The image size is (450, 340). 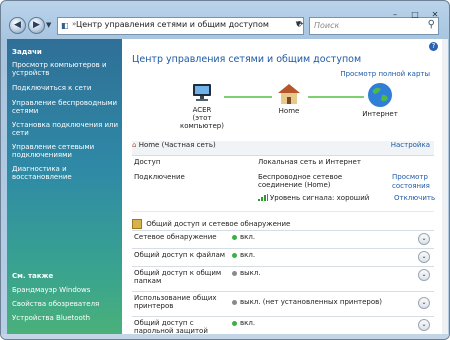 What do you see at coordinates (311, 302) in the screenshot?
I see `sharing-value: выкл. (нет установленных принтеров)` at bounding box center [311, 302].